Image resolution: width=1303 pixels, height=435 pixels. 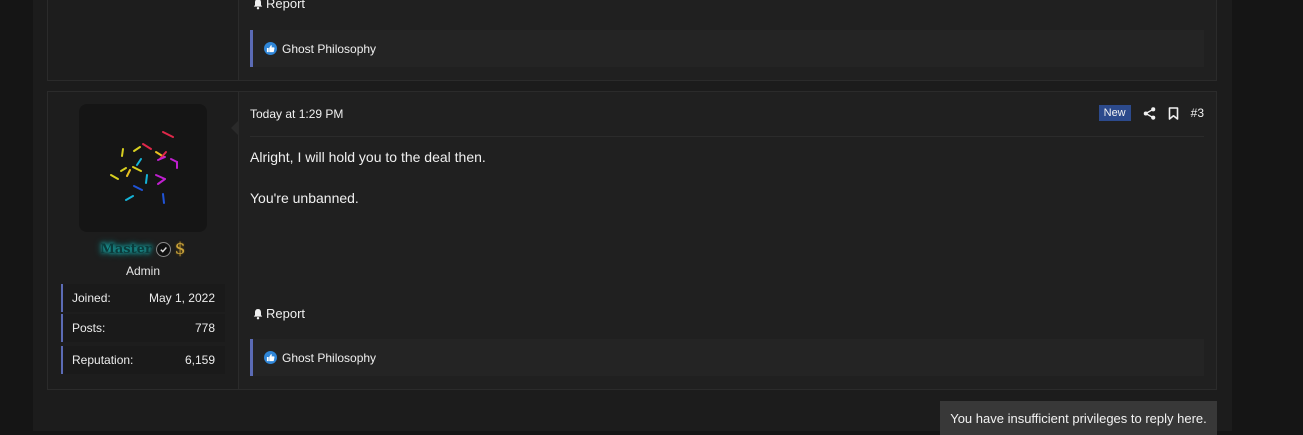 I want to click on bookmark-icon, so click(x=1173, y=113).